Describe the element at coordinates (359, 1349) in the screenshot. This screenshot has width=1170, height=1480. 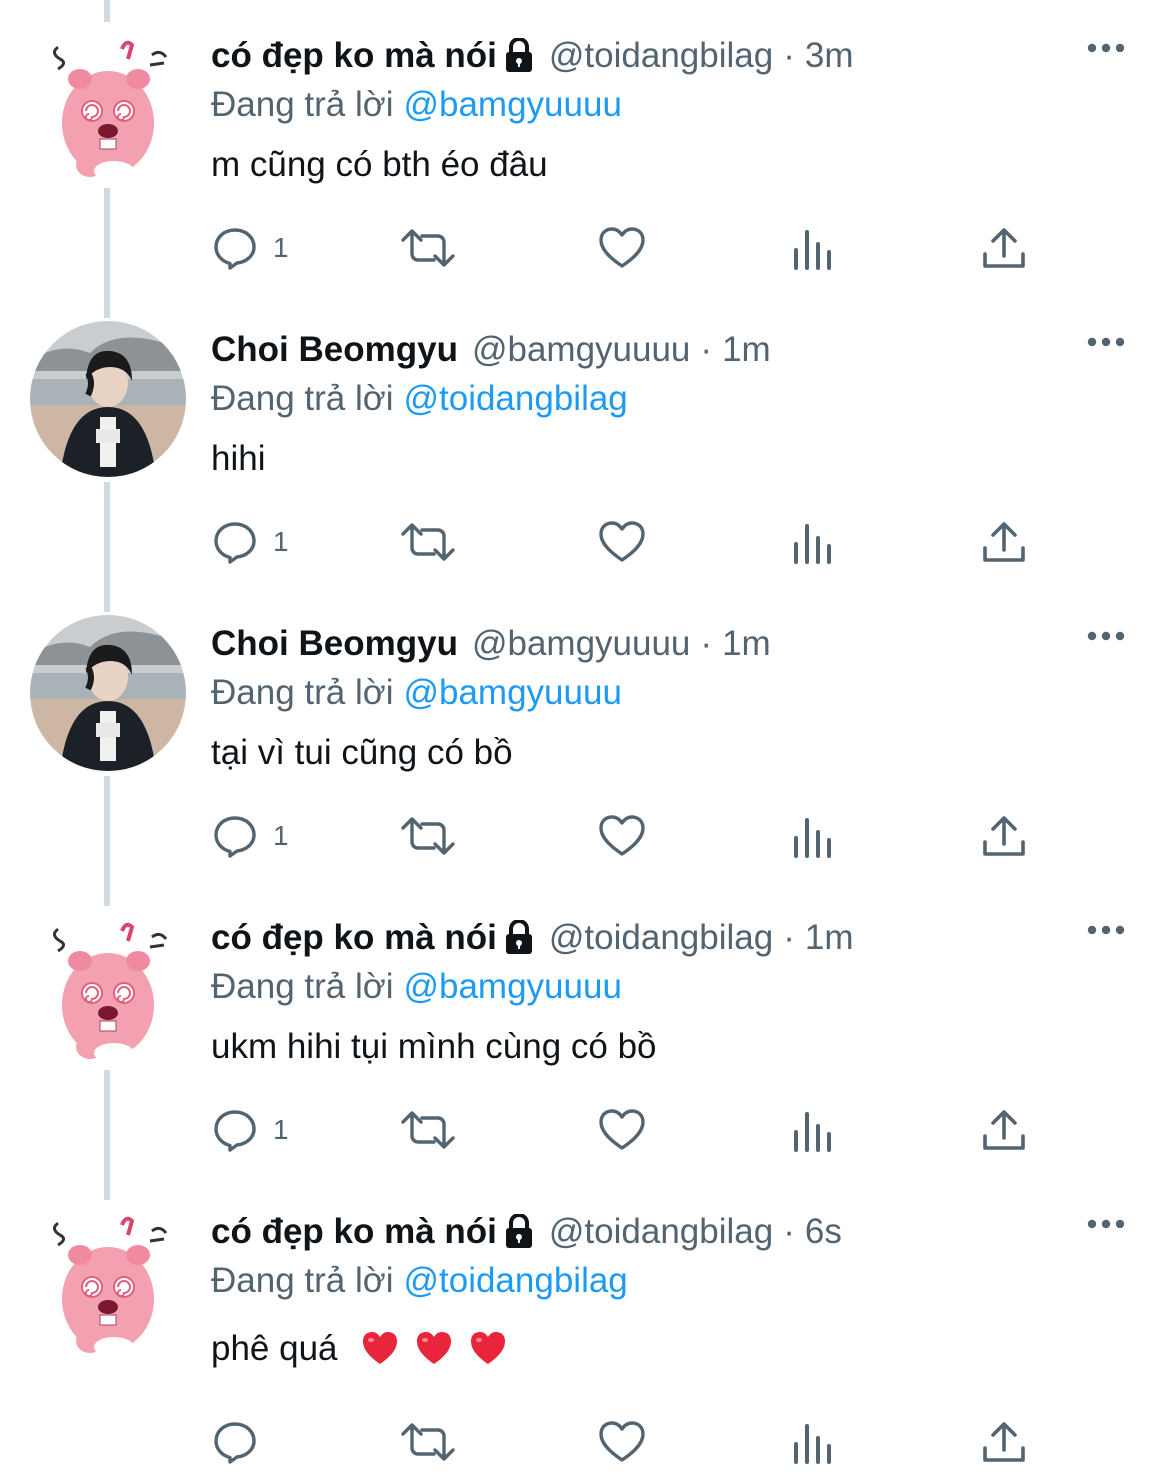
I see `tweet-text: phê quá` at that location.